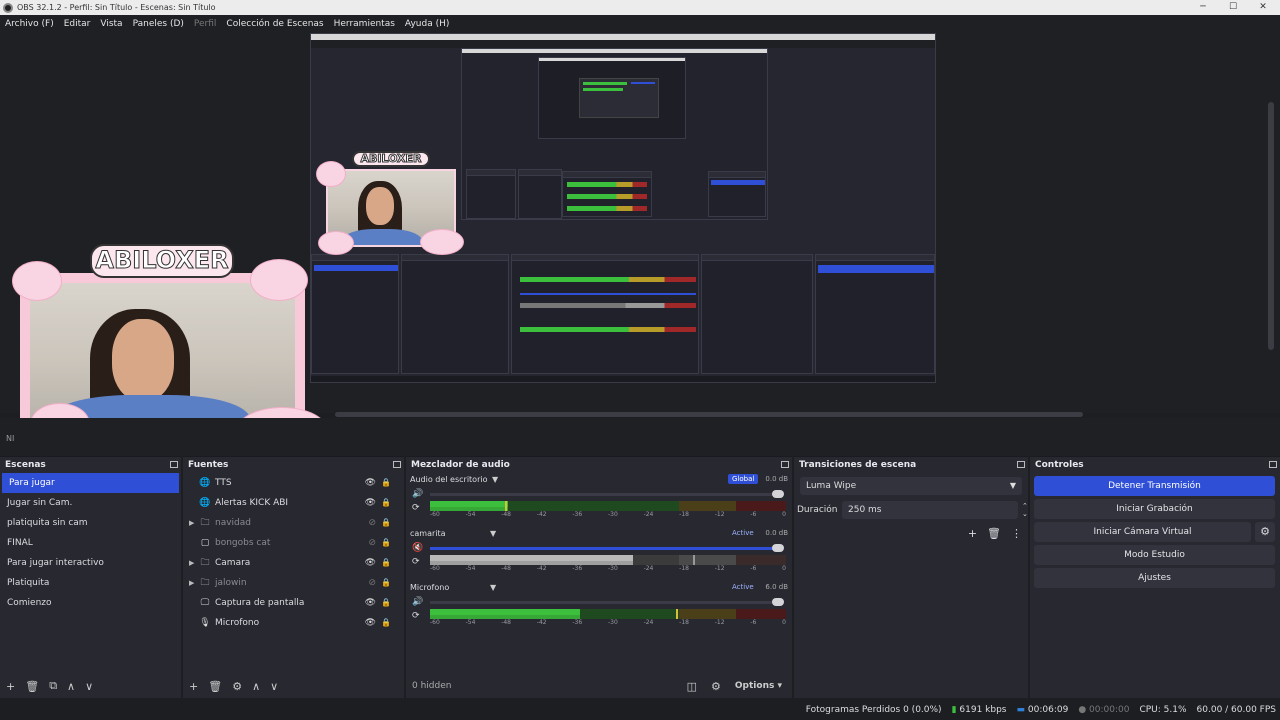 The image size is (1280, 720). Describe the element at coordinates (293, 543) in the screenshot. I see `source-item: ▢ bongobs cat ⊘ 🔒` at that location.